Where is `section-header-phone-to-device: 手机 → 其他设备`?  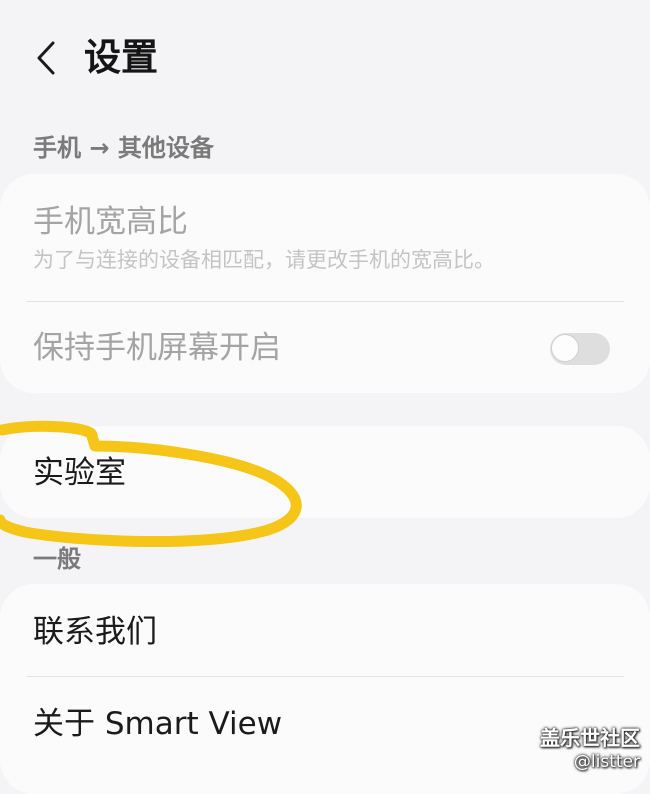
section-header-phone-to-device: 手机 → 其他设备 is located at coordinates (123, 148).